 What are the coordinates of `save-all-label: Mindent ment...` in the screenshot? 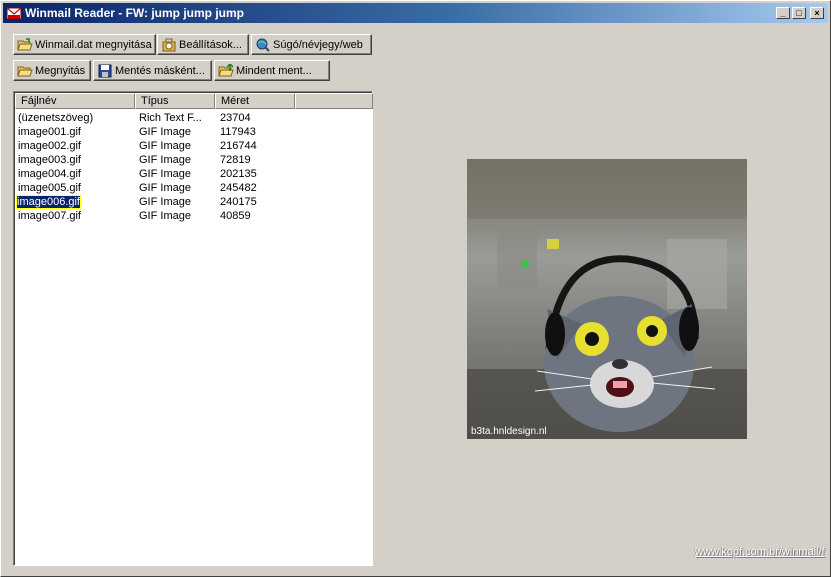 It's located at (274, 70).